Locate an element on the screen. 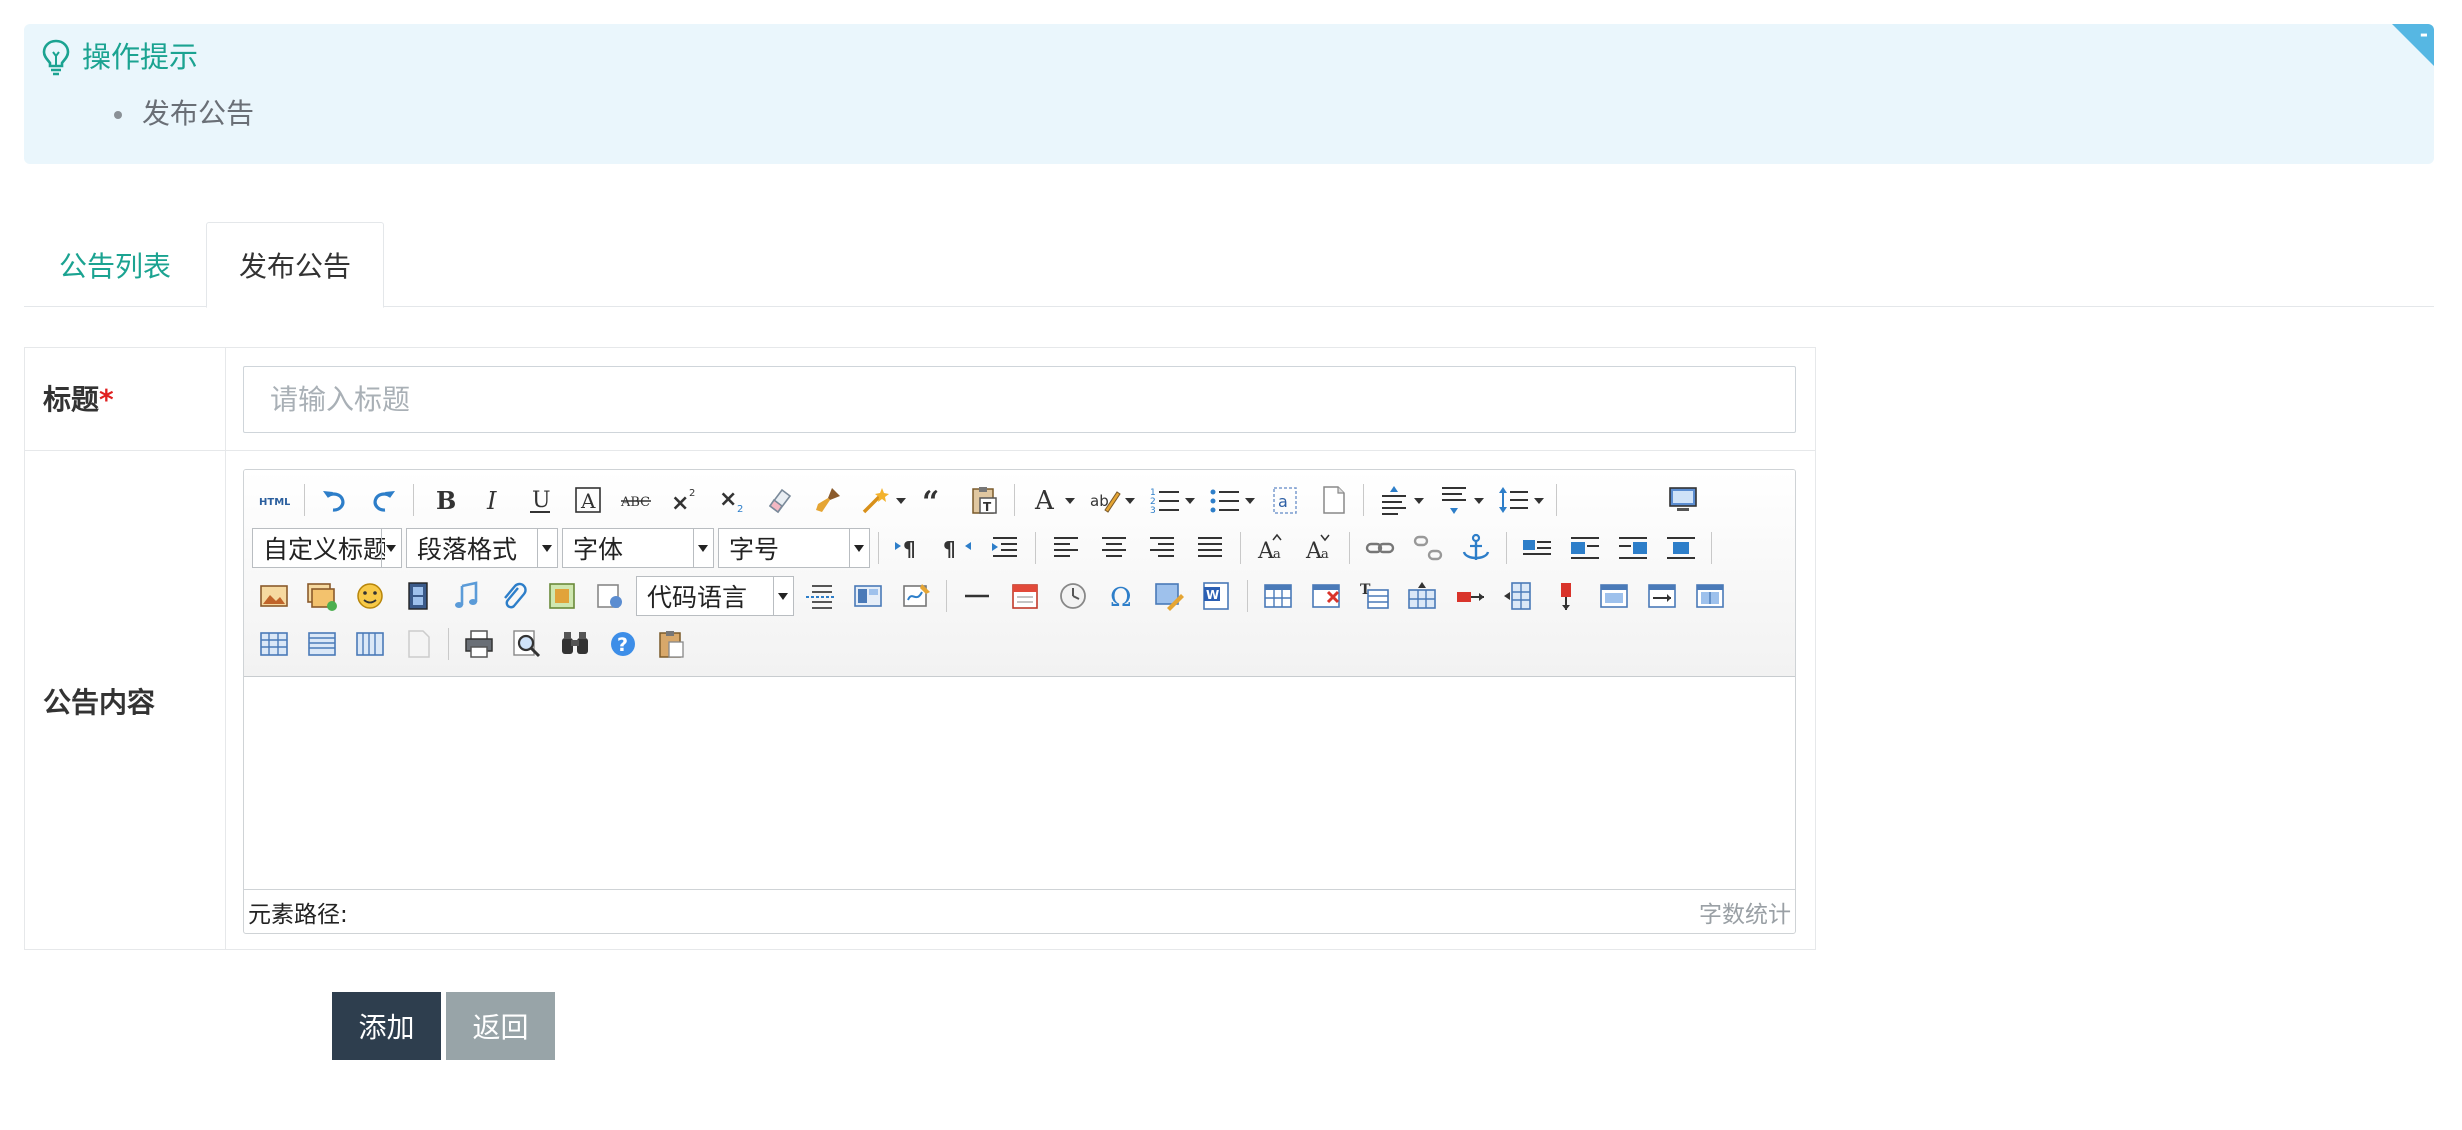  subscript-button: × 2 is located at coordinates (732, 500).